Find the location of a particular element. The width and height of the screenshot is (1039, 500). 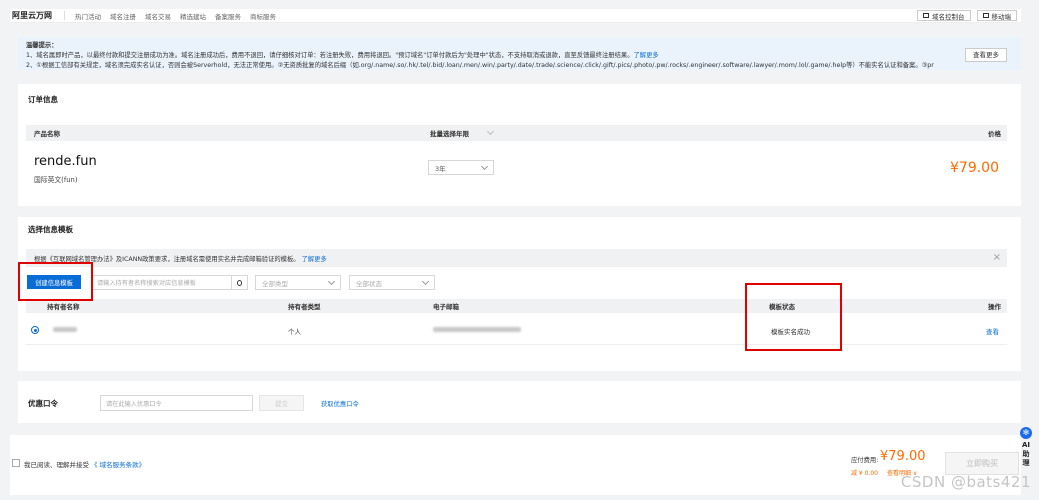

order-table-header: 产品名称 批量选择年限 价格 is located at coordinates (516, 133).